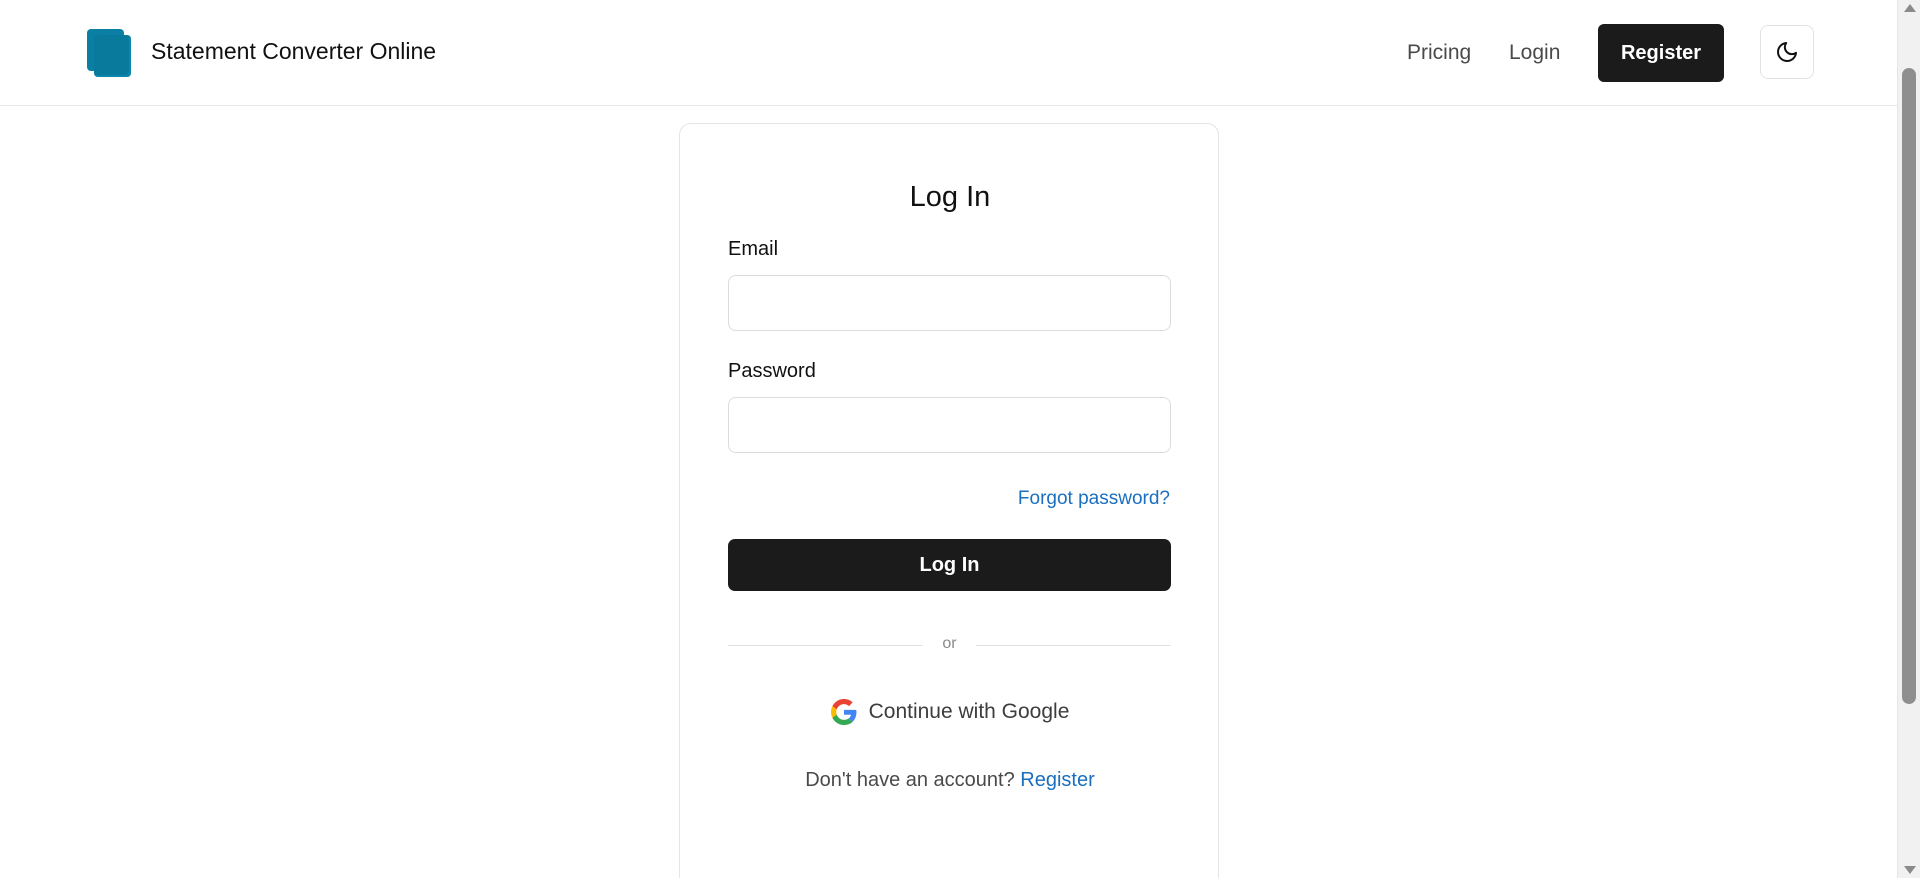 The height and width of the screenshot is (878, 1920). I want to click on login-submit-button: Log In, so click(949, 565).